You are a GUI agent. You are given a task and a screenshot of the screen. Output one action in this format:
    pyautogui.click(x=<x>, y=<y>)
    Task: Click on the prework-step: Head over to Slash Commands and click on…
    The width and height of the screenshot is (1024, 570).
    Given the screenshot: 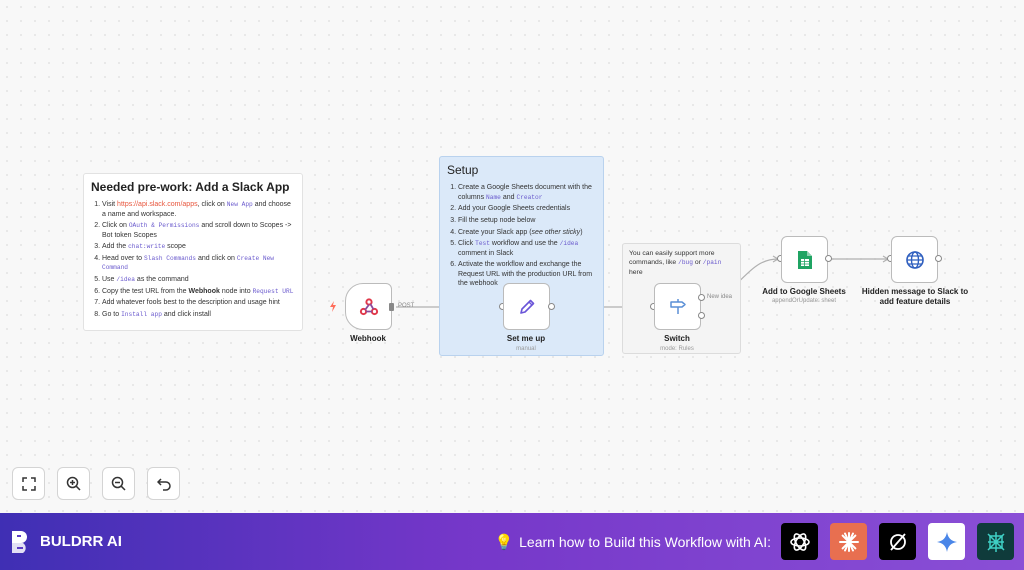 What is the action you would take?
    pyautogui.click(x=198, y=263)
    